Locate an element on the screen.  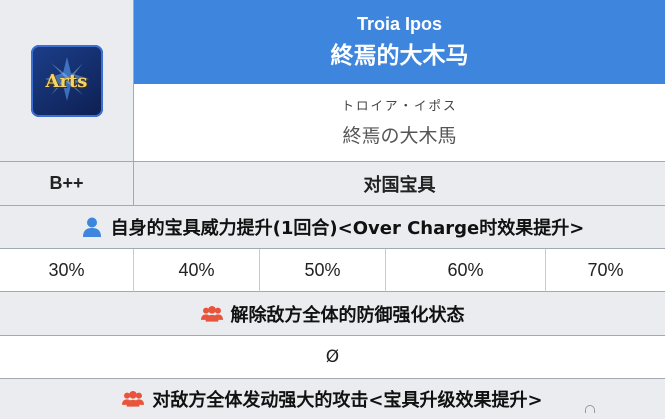
np-name-japanese: 終焉の大木馬 is located at coordinates (399, 135).